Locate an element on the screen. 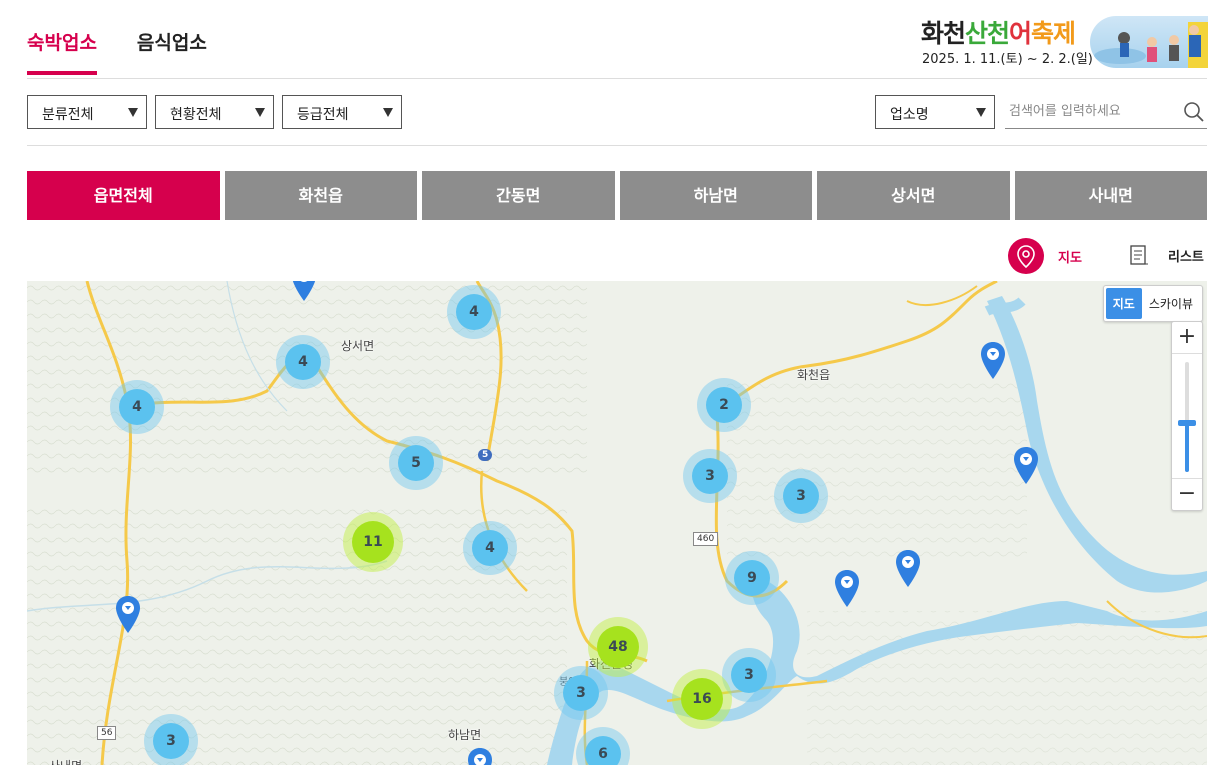 Image resolution: width=1217 pixels, height=765 pixels. festival-title: 화천산천어축제 is located at coordinates (998, 32).